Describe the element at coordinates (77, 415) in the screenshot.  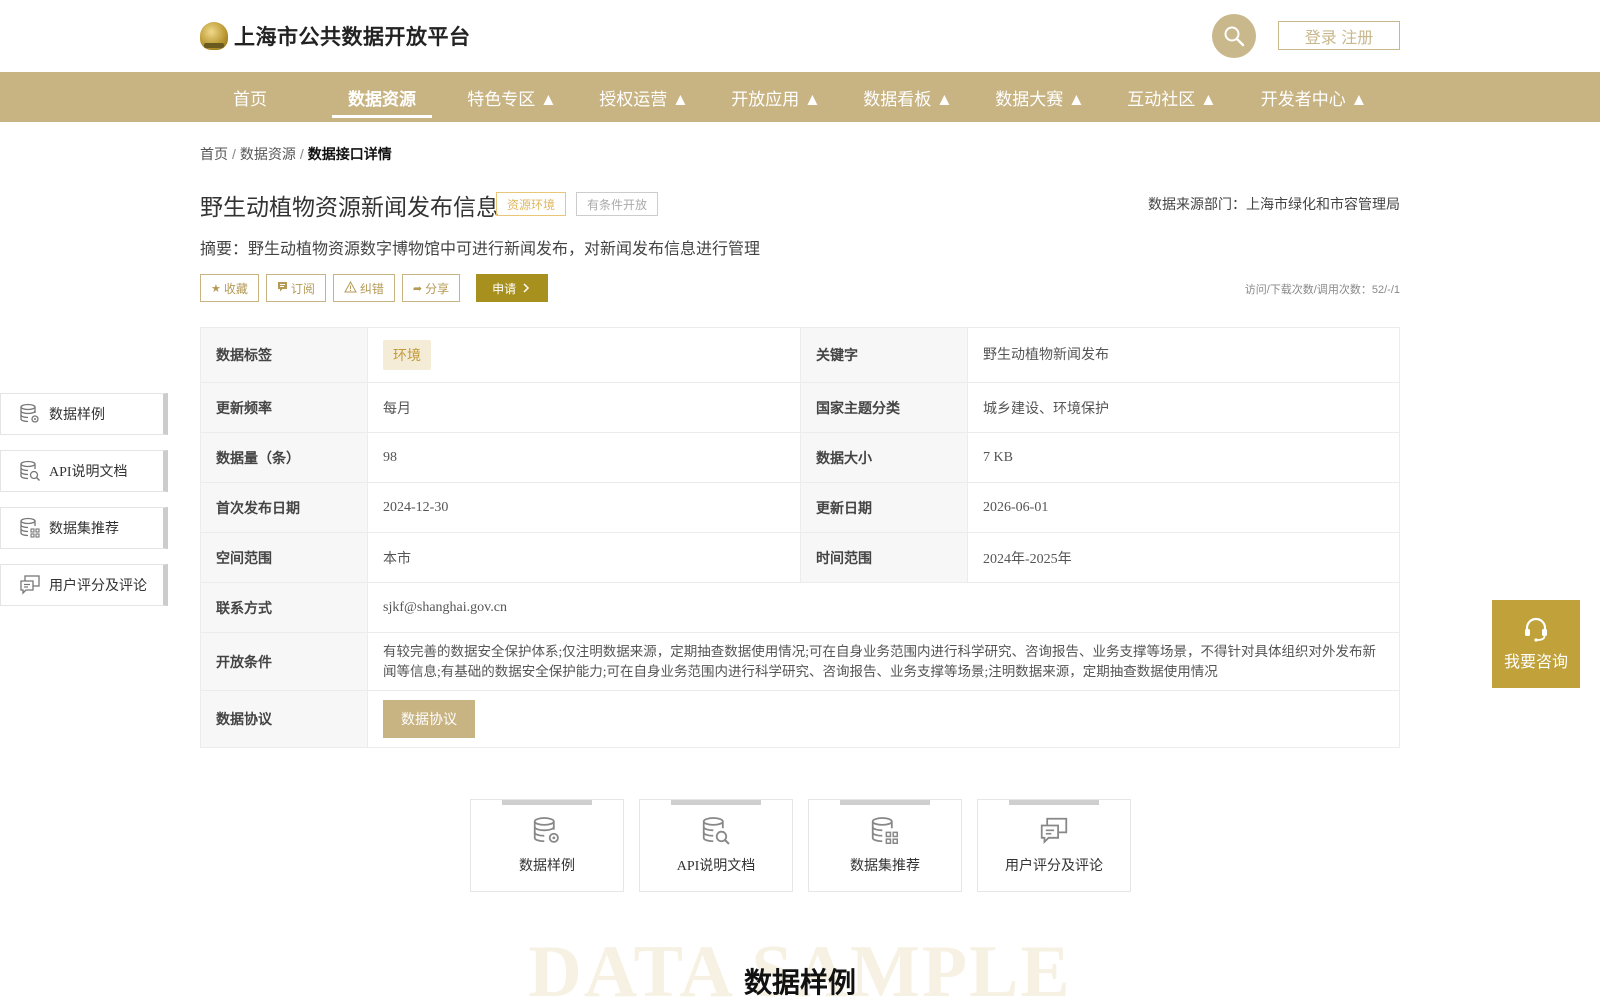
I see `side-item-label: 数据样例` at that location.